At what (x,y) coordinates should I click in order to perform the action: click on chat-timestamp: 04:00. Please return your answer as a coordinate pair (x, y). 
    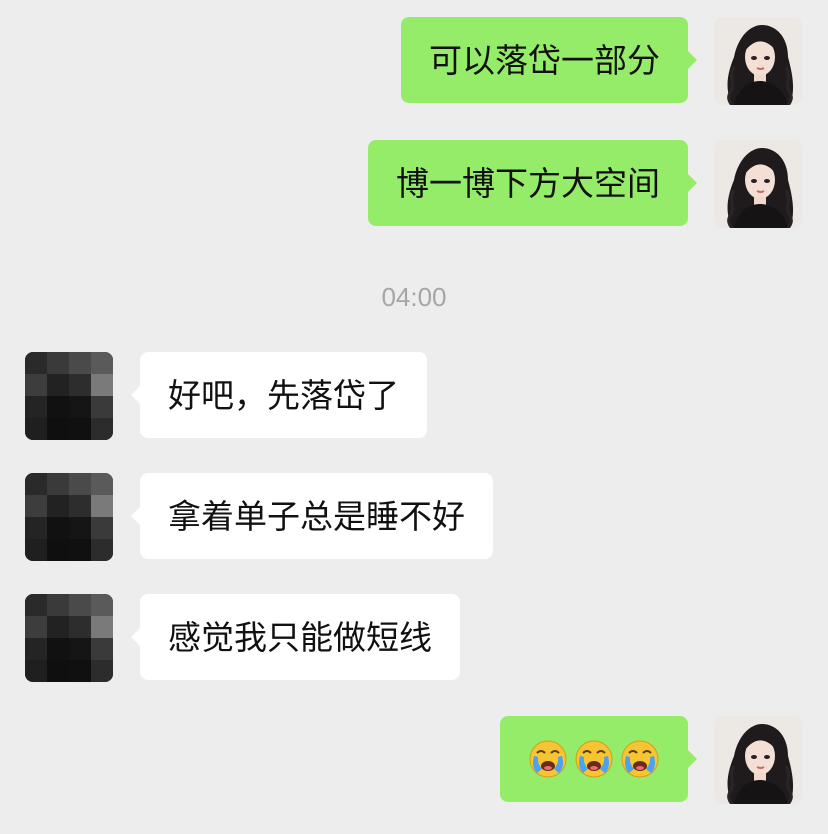
    Looking at the image, I should click on (414, 297).